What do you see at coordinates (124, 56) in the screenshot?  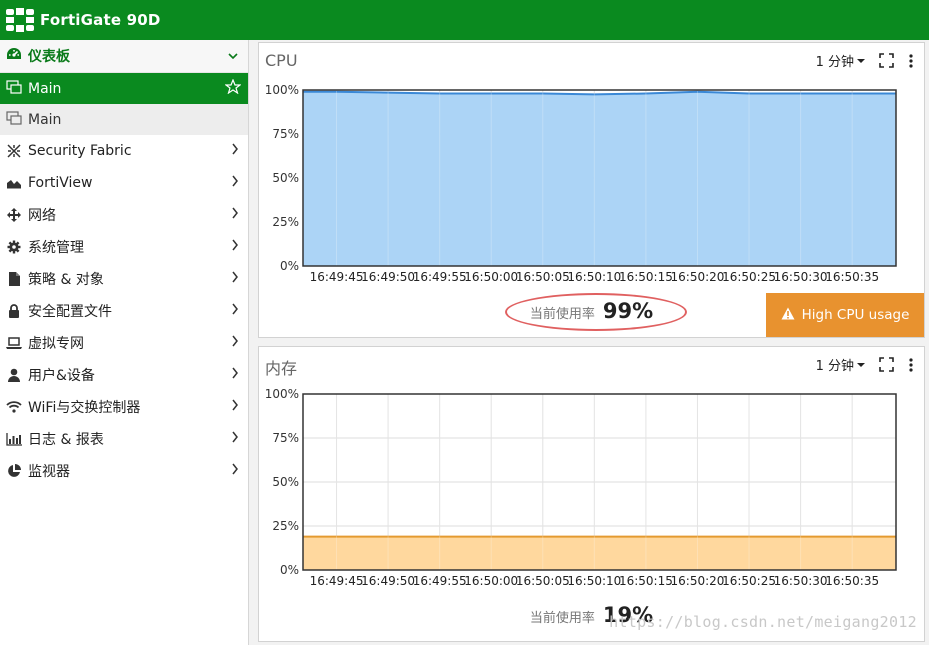 I see `sidebar-section-dashboard: 仪表板` at bounding box center [124, 56].